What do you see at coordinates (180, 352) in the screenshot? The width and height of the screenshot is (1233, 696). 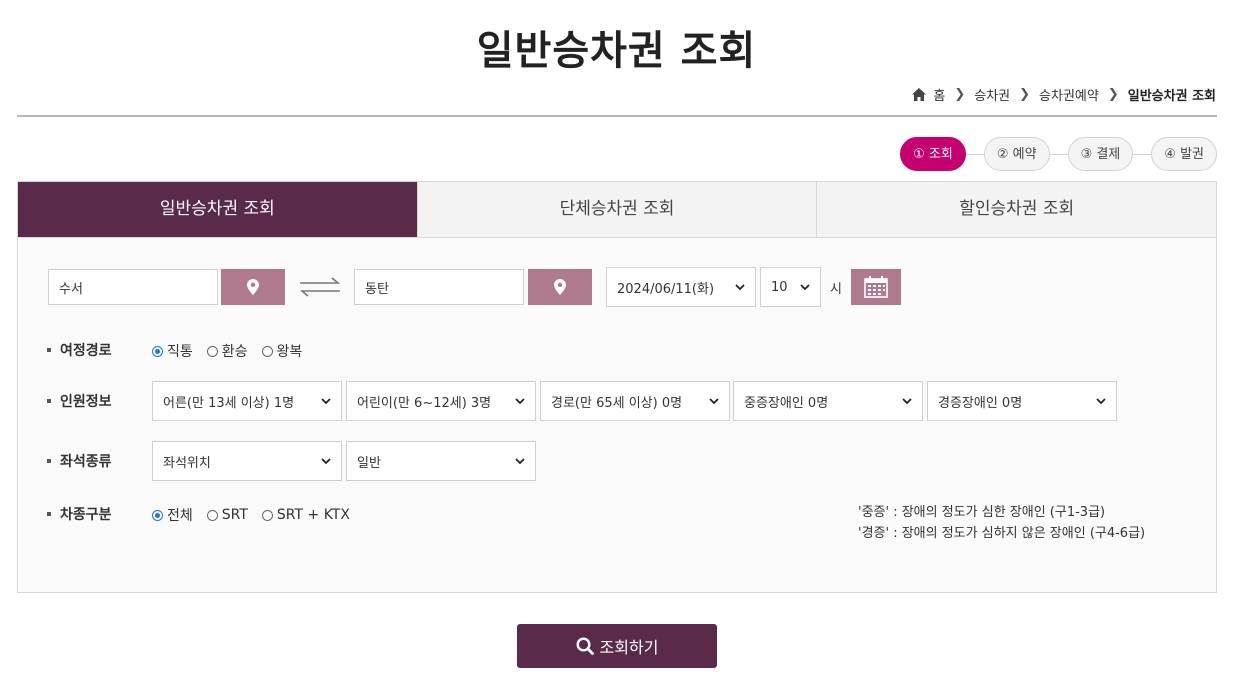 I see `trip-route-direct-label: 직통` at bounding box center [180, 352].